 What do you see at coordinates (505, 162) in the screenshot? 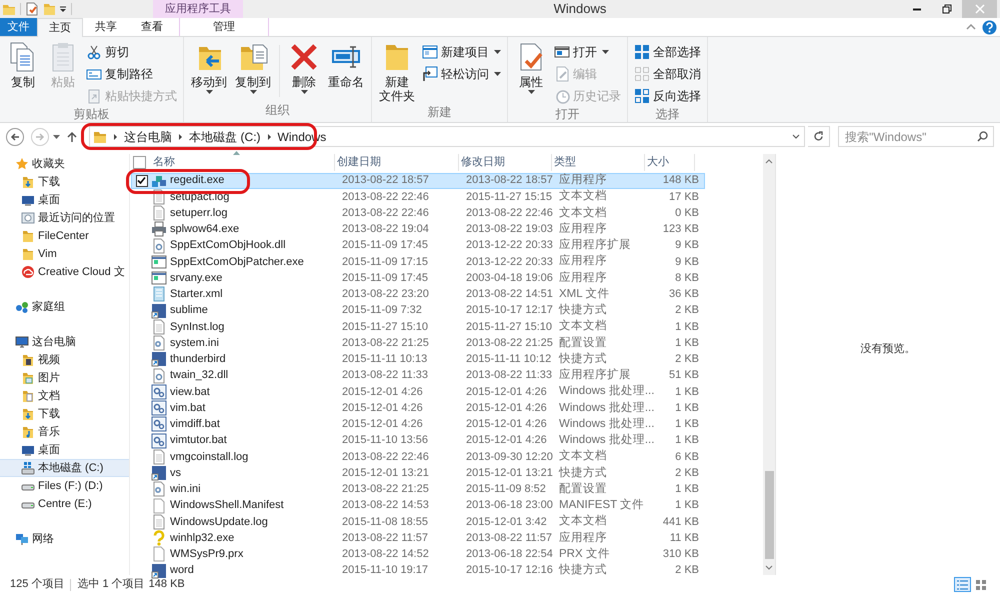
I see `column-header: 修改日期` at bounding box center [505, 162].